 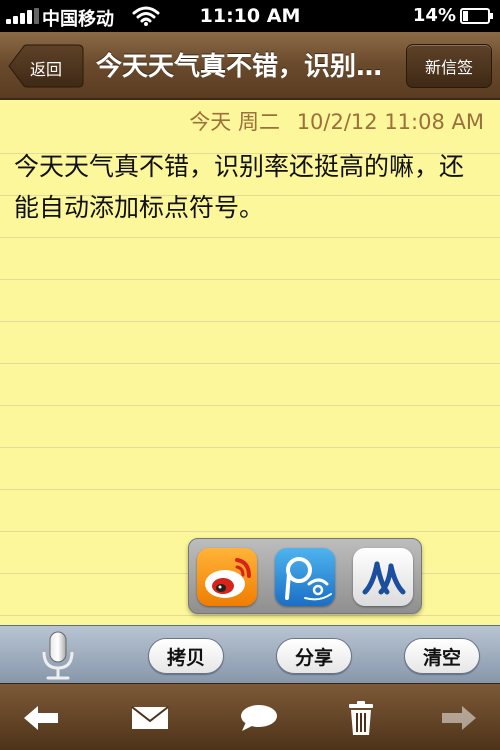 What do you see at coordinates (434, 15) in the screenshot?
I see `battery-percent: 14%` at bounding box center [434, 15].